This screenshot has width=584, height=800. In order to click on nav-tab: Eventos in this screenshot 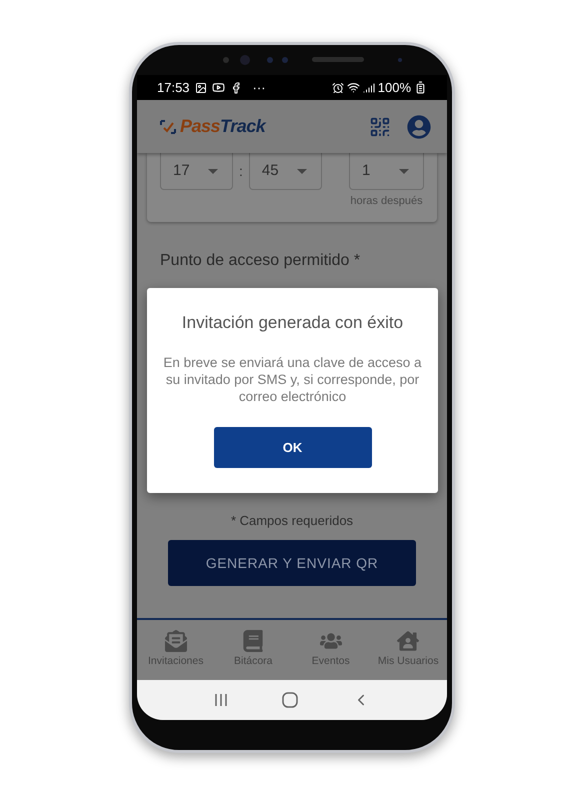, I will do `click(331, 650)`.